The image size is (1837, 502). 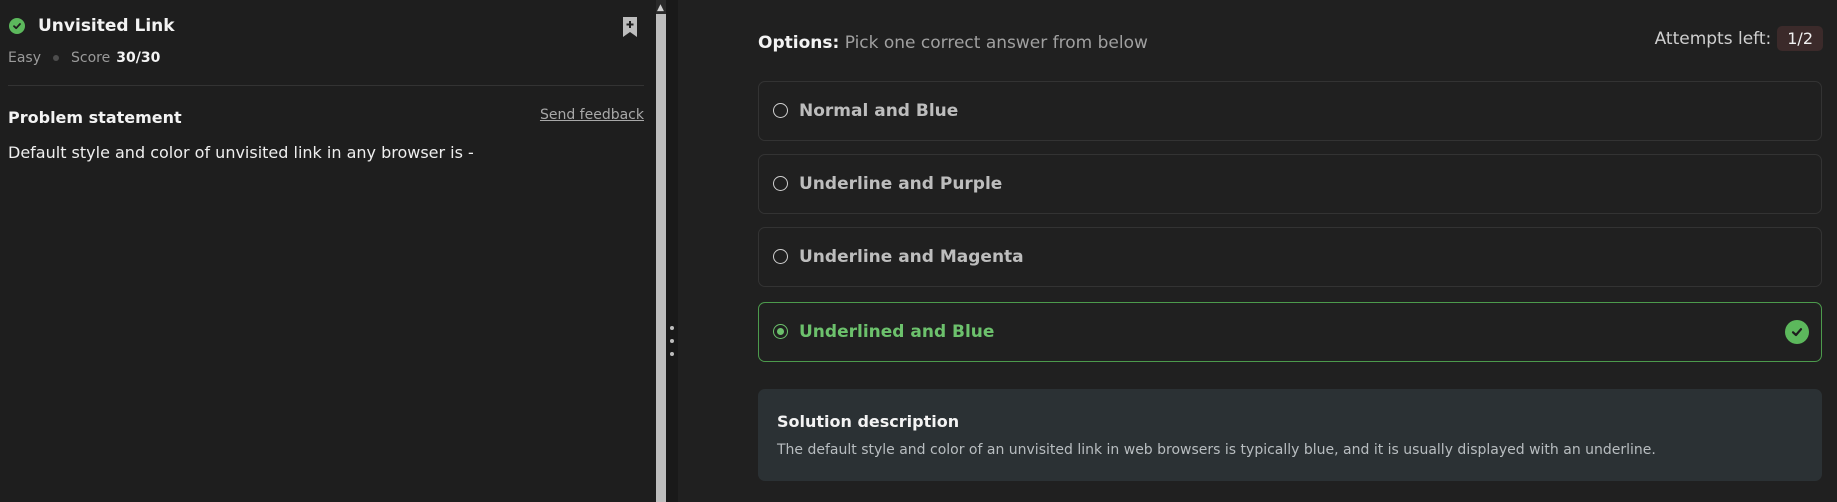 I want to click on problem-statement-label: Problem statement, so click(x=95, y=117).